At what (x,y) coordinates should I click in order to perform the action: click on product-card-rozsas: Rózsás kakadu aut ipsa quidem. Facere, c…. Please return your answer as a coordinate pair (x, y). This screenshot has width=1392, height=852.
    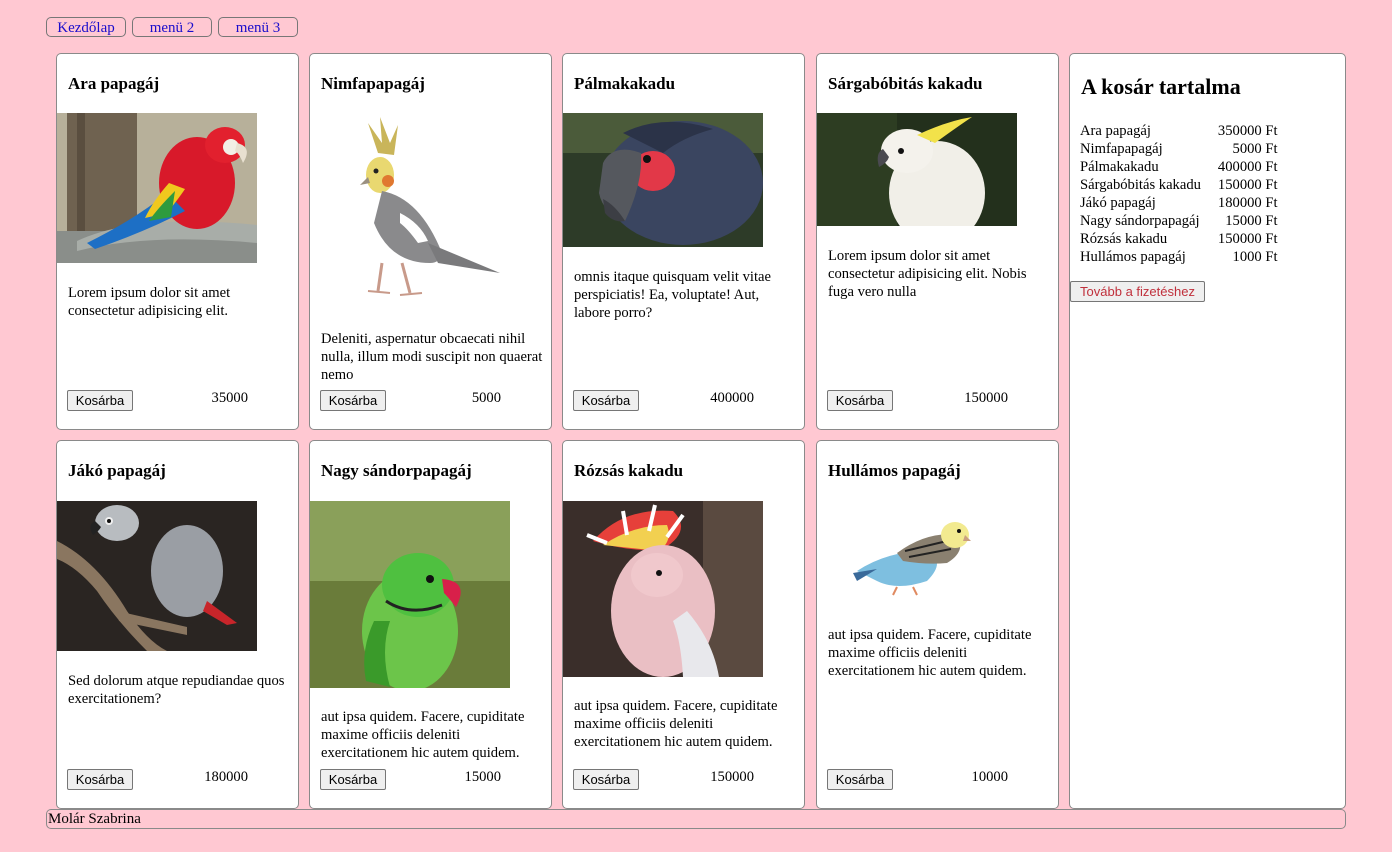
    Looking at the image, I should click on (683, 624).